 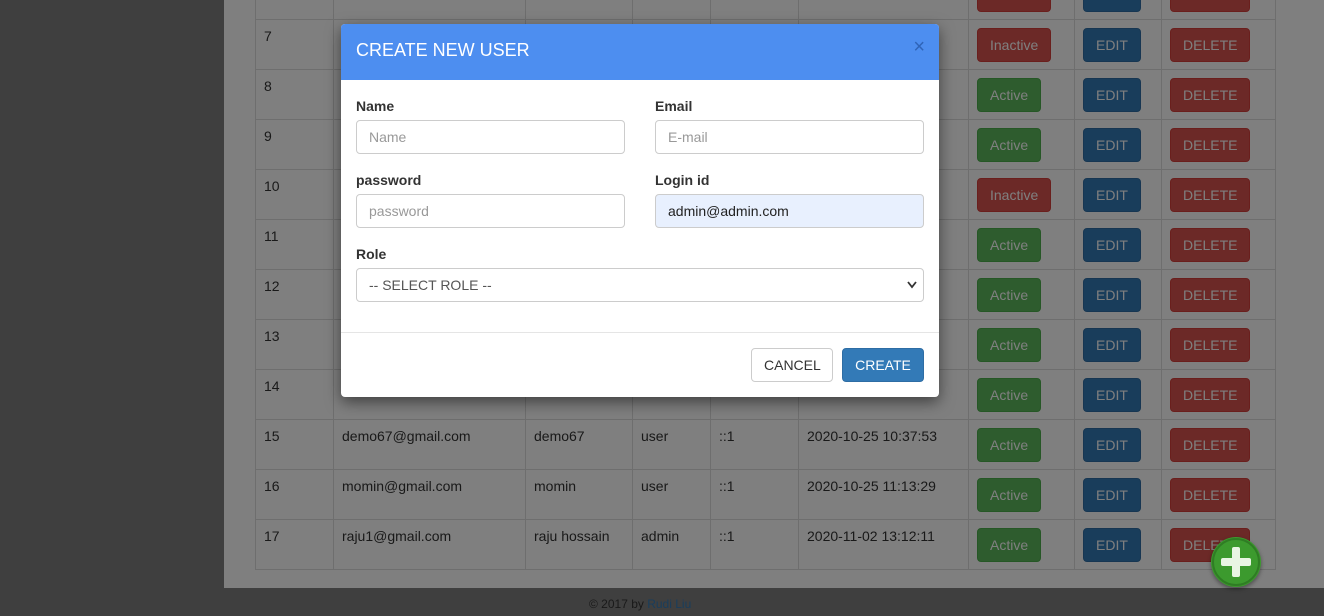 I want to click on chevron-down-icon, so click(x=912, y=285).